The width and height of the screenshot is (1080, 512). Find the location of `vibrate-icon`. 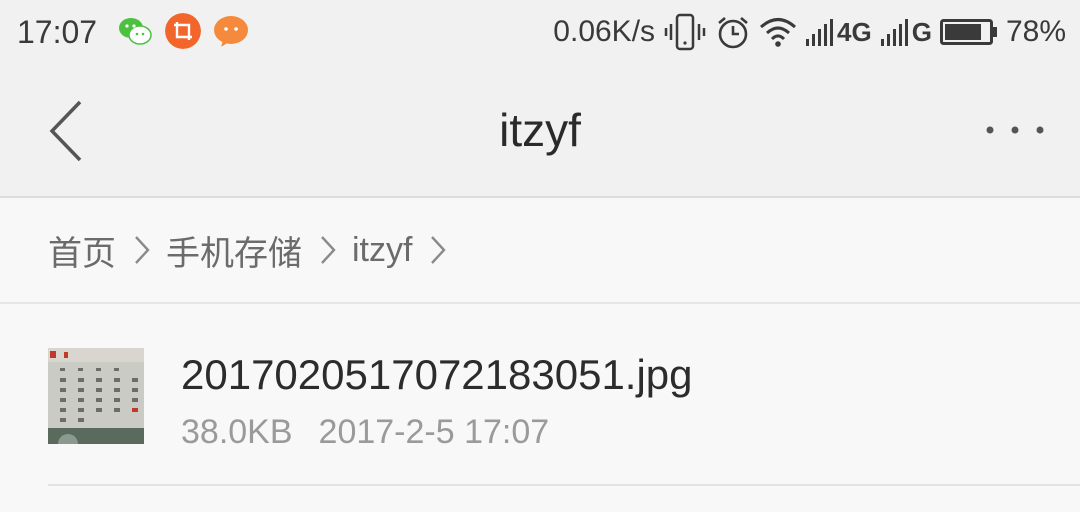

vibrate-icon is located at coordinates (685, 32).